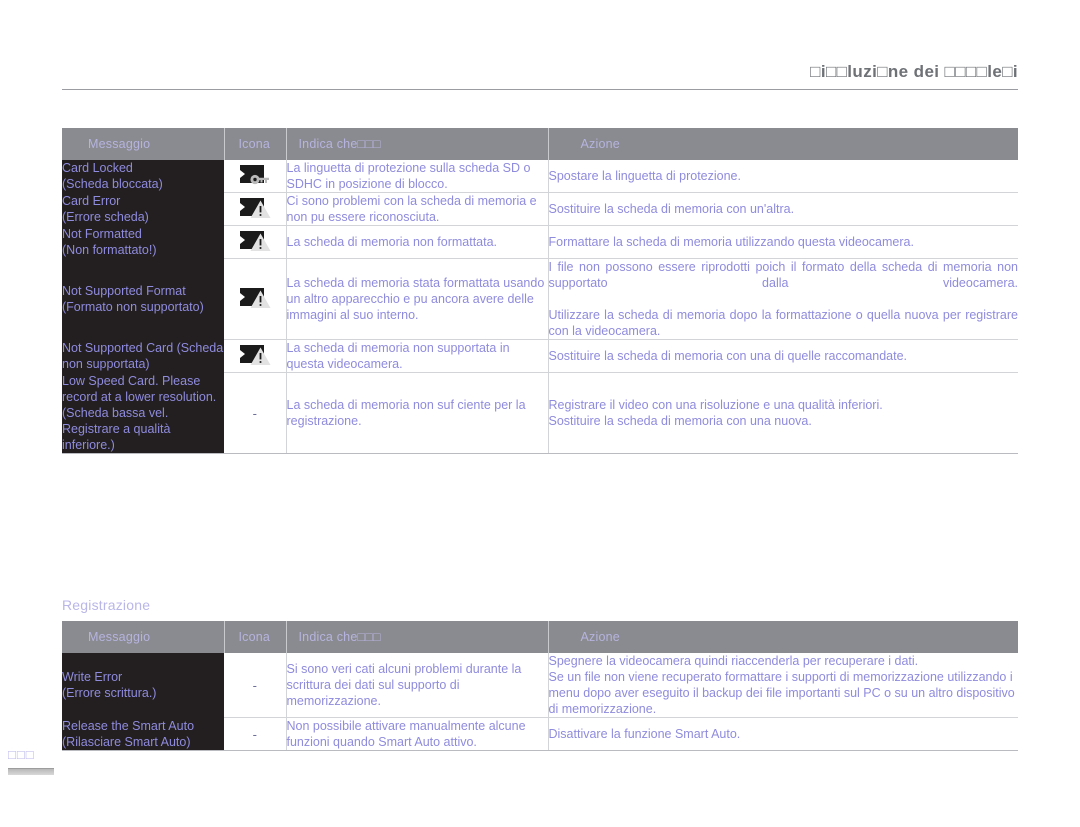  What do you see at coordinates (143, 242) in the screenshot?
I see `message-cell: Not Formatted (Non formattato!)` at bounding box center [143, 242].